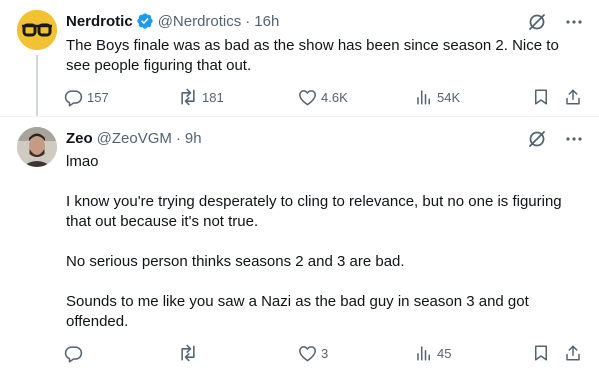 The image size is (599, 376). I want to click on tweet-header: Zeo @ZeoVGM · 9h, so click(134, 138).